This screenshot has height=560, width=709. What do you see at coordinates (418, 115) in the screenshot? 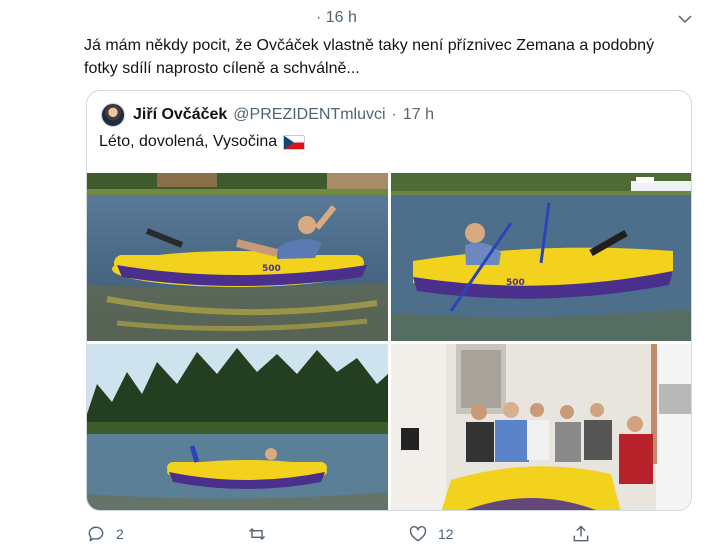
I see `quoted-timestamp: 17 h` at bounding box center [418, 115].